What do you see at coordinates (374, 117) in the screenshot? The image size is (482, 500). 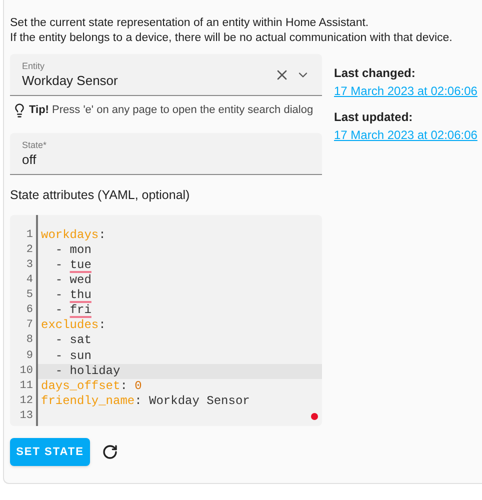 I see `last-updated-label: Last updated:` at bounding box center [374, 117].